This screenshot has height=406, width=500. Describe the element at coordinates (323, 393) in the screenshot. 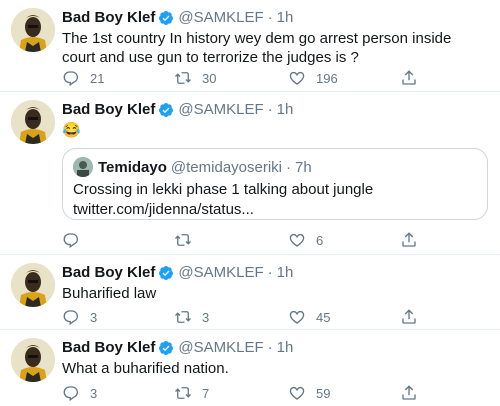

I see `like-count: 59` at that location.